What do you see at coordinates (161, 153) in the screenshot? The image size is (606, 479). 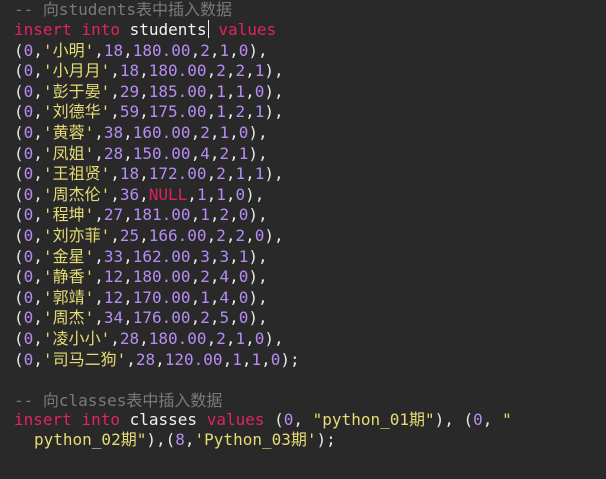 I see `value-number: 150.00` at bounding box center [161, 153].